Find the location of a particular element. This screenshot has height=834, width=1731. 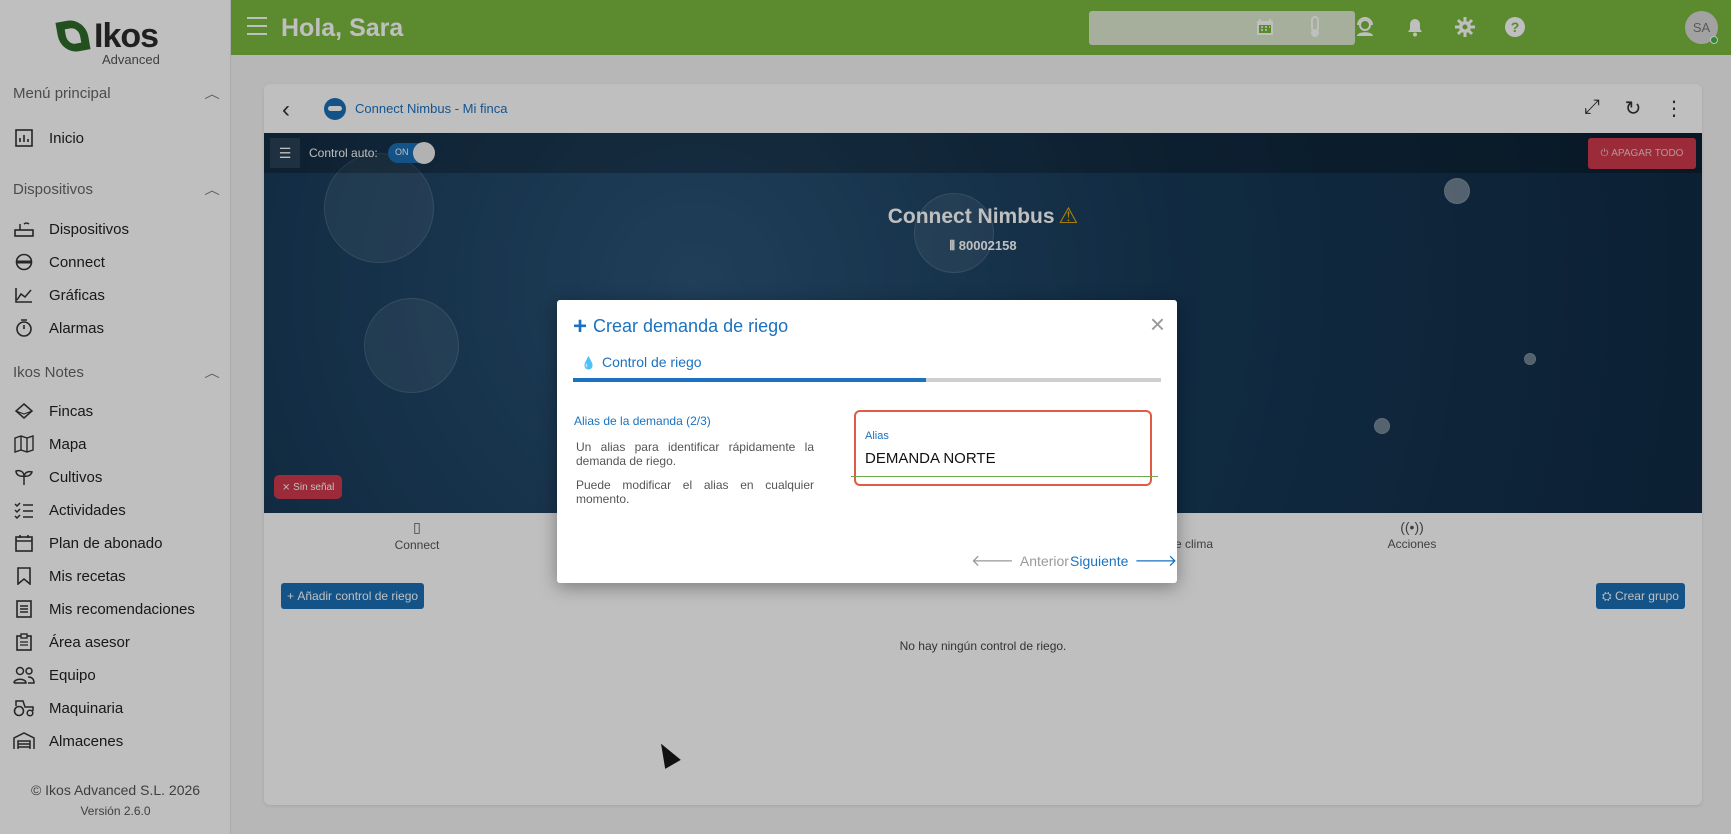

alias-underline is located at coordinates (1004, 476).